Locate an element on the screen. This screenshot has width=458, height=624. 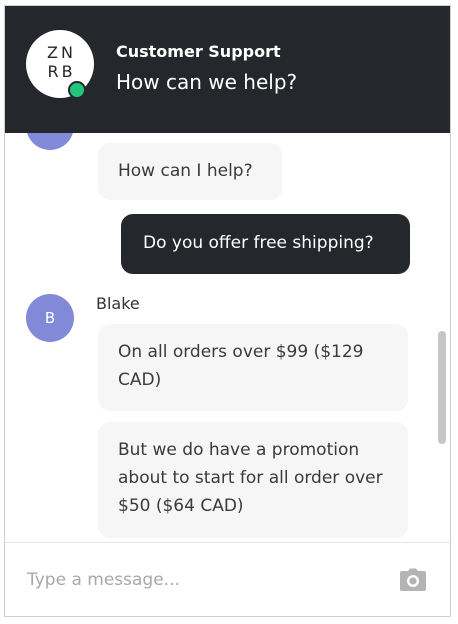
online-status-indicator is located at coordinates (77, 90).